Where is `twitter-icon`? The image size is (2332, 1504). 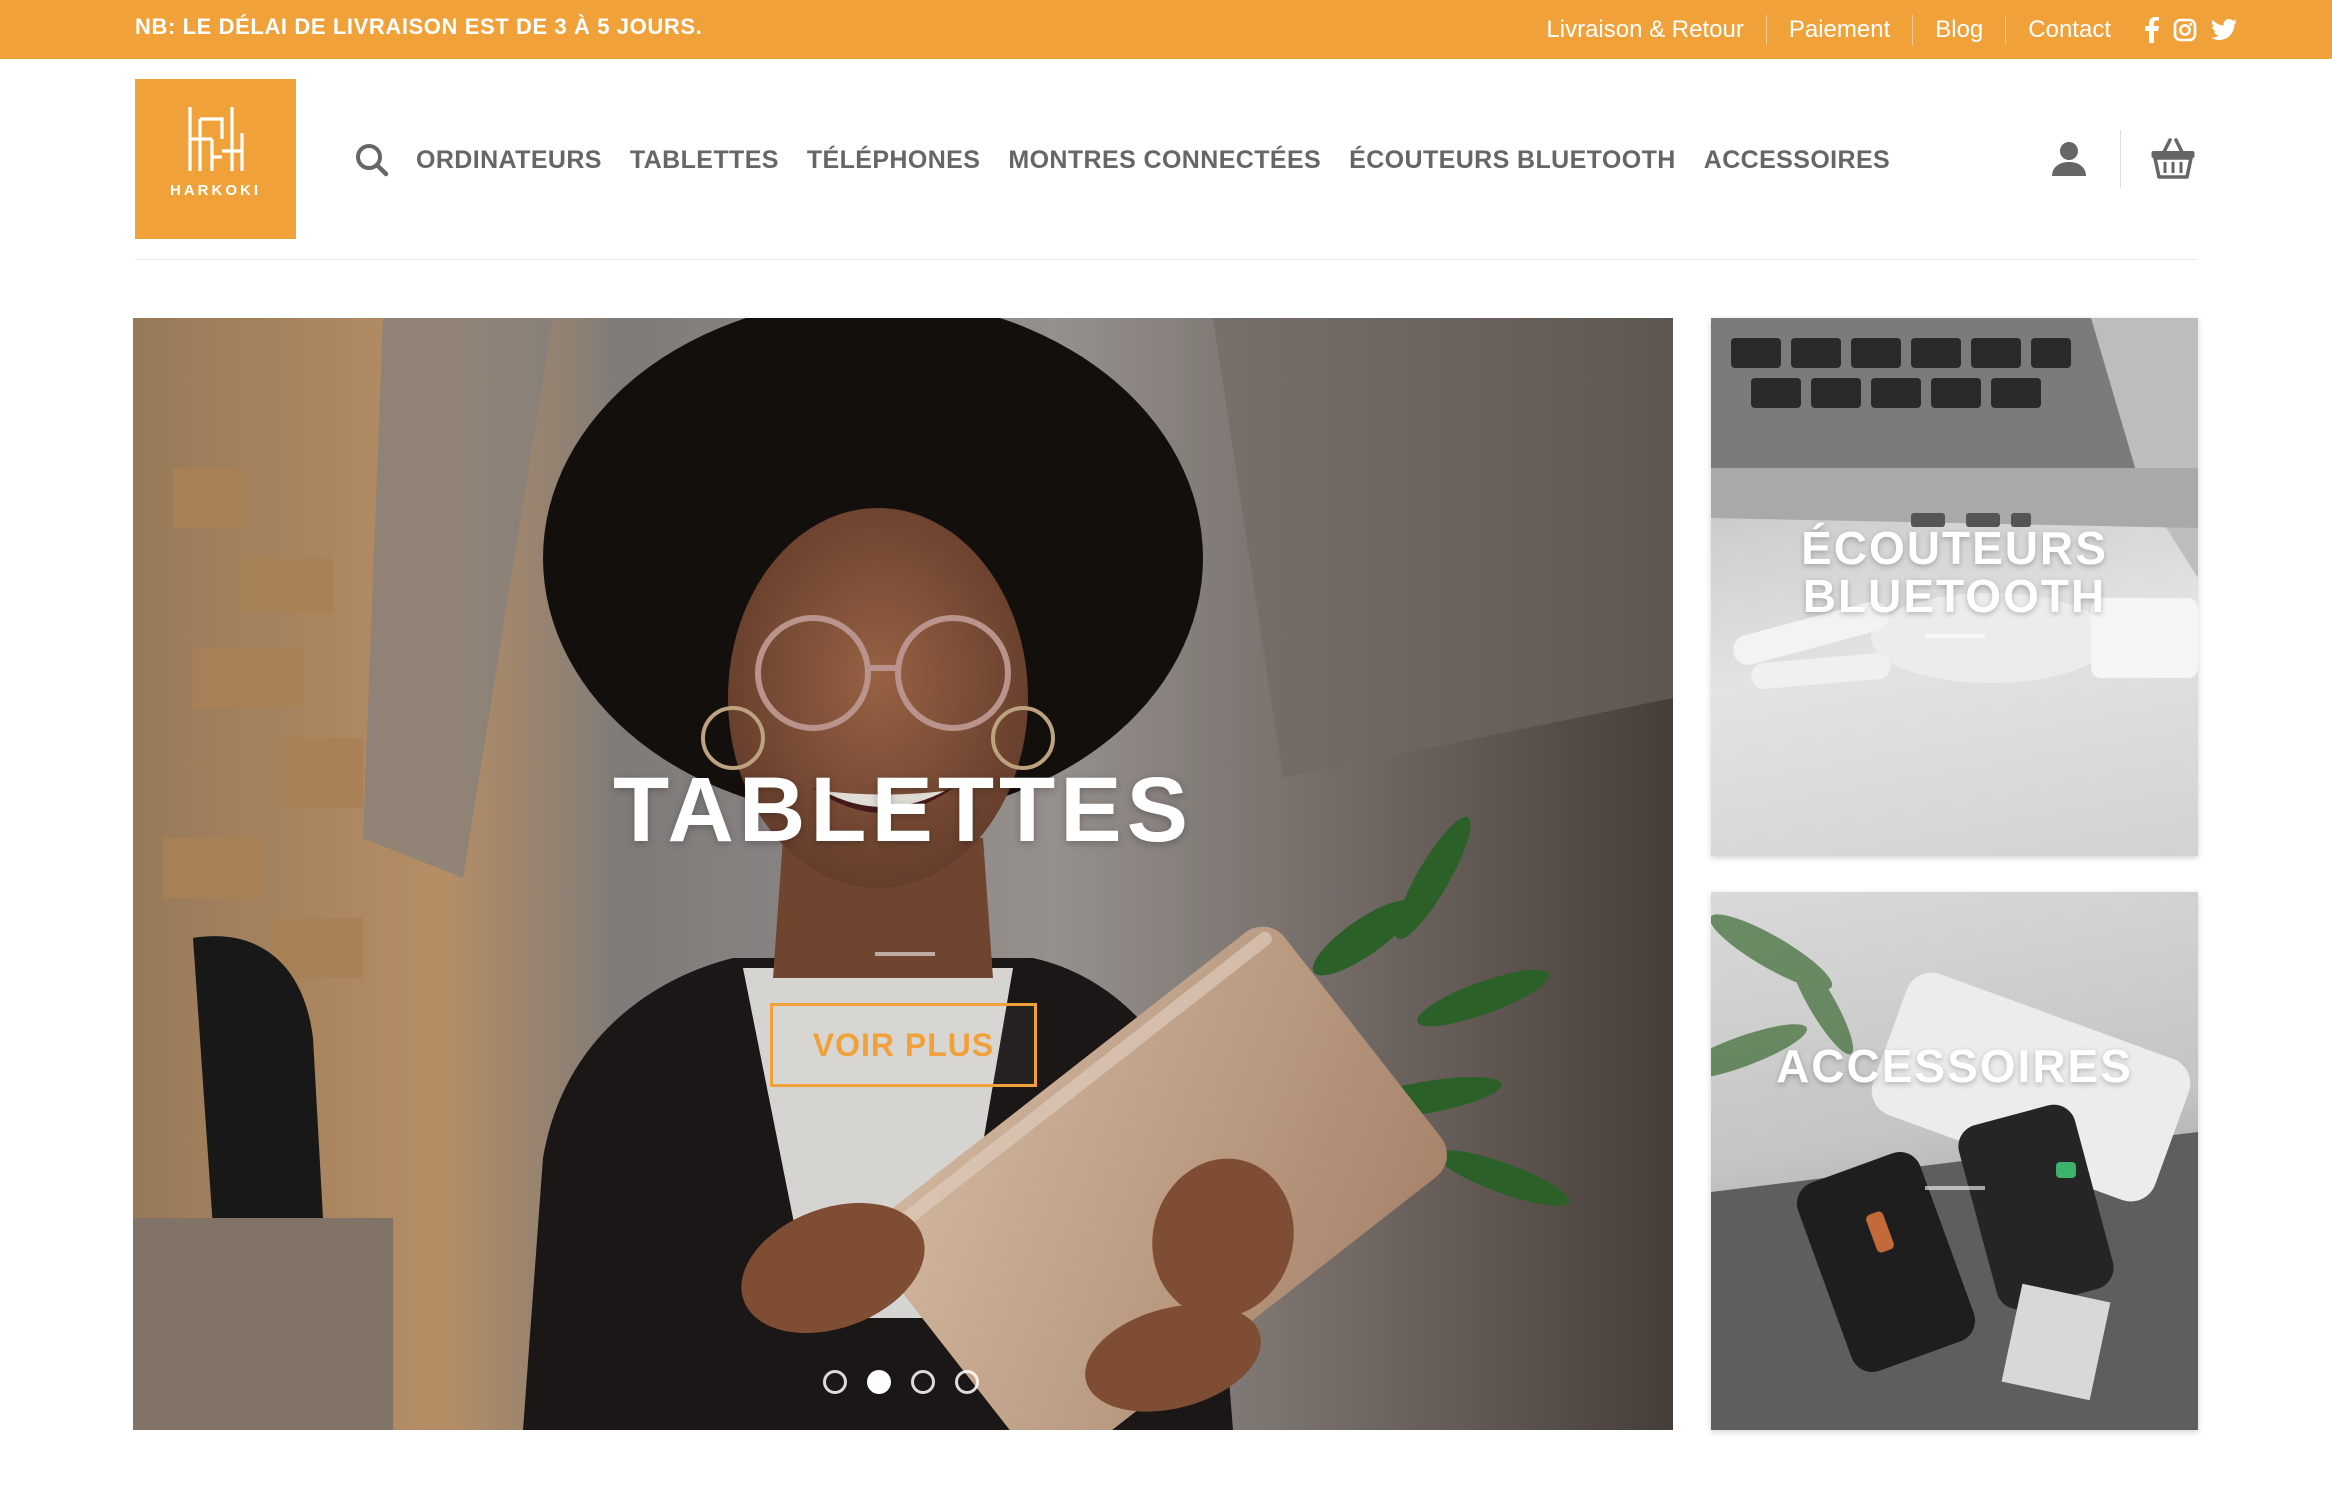
twitter-icon is located at coordinates (2224, 29).